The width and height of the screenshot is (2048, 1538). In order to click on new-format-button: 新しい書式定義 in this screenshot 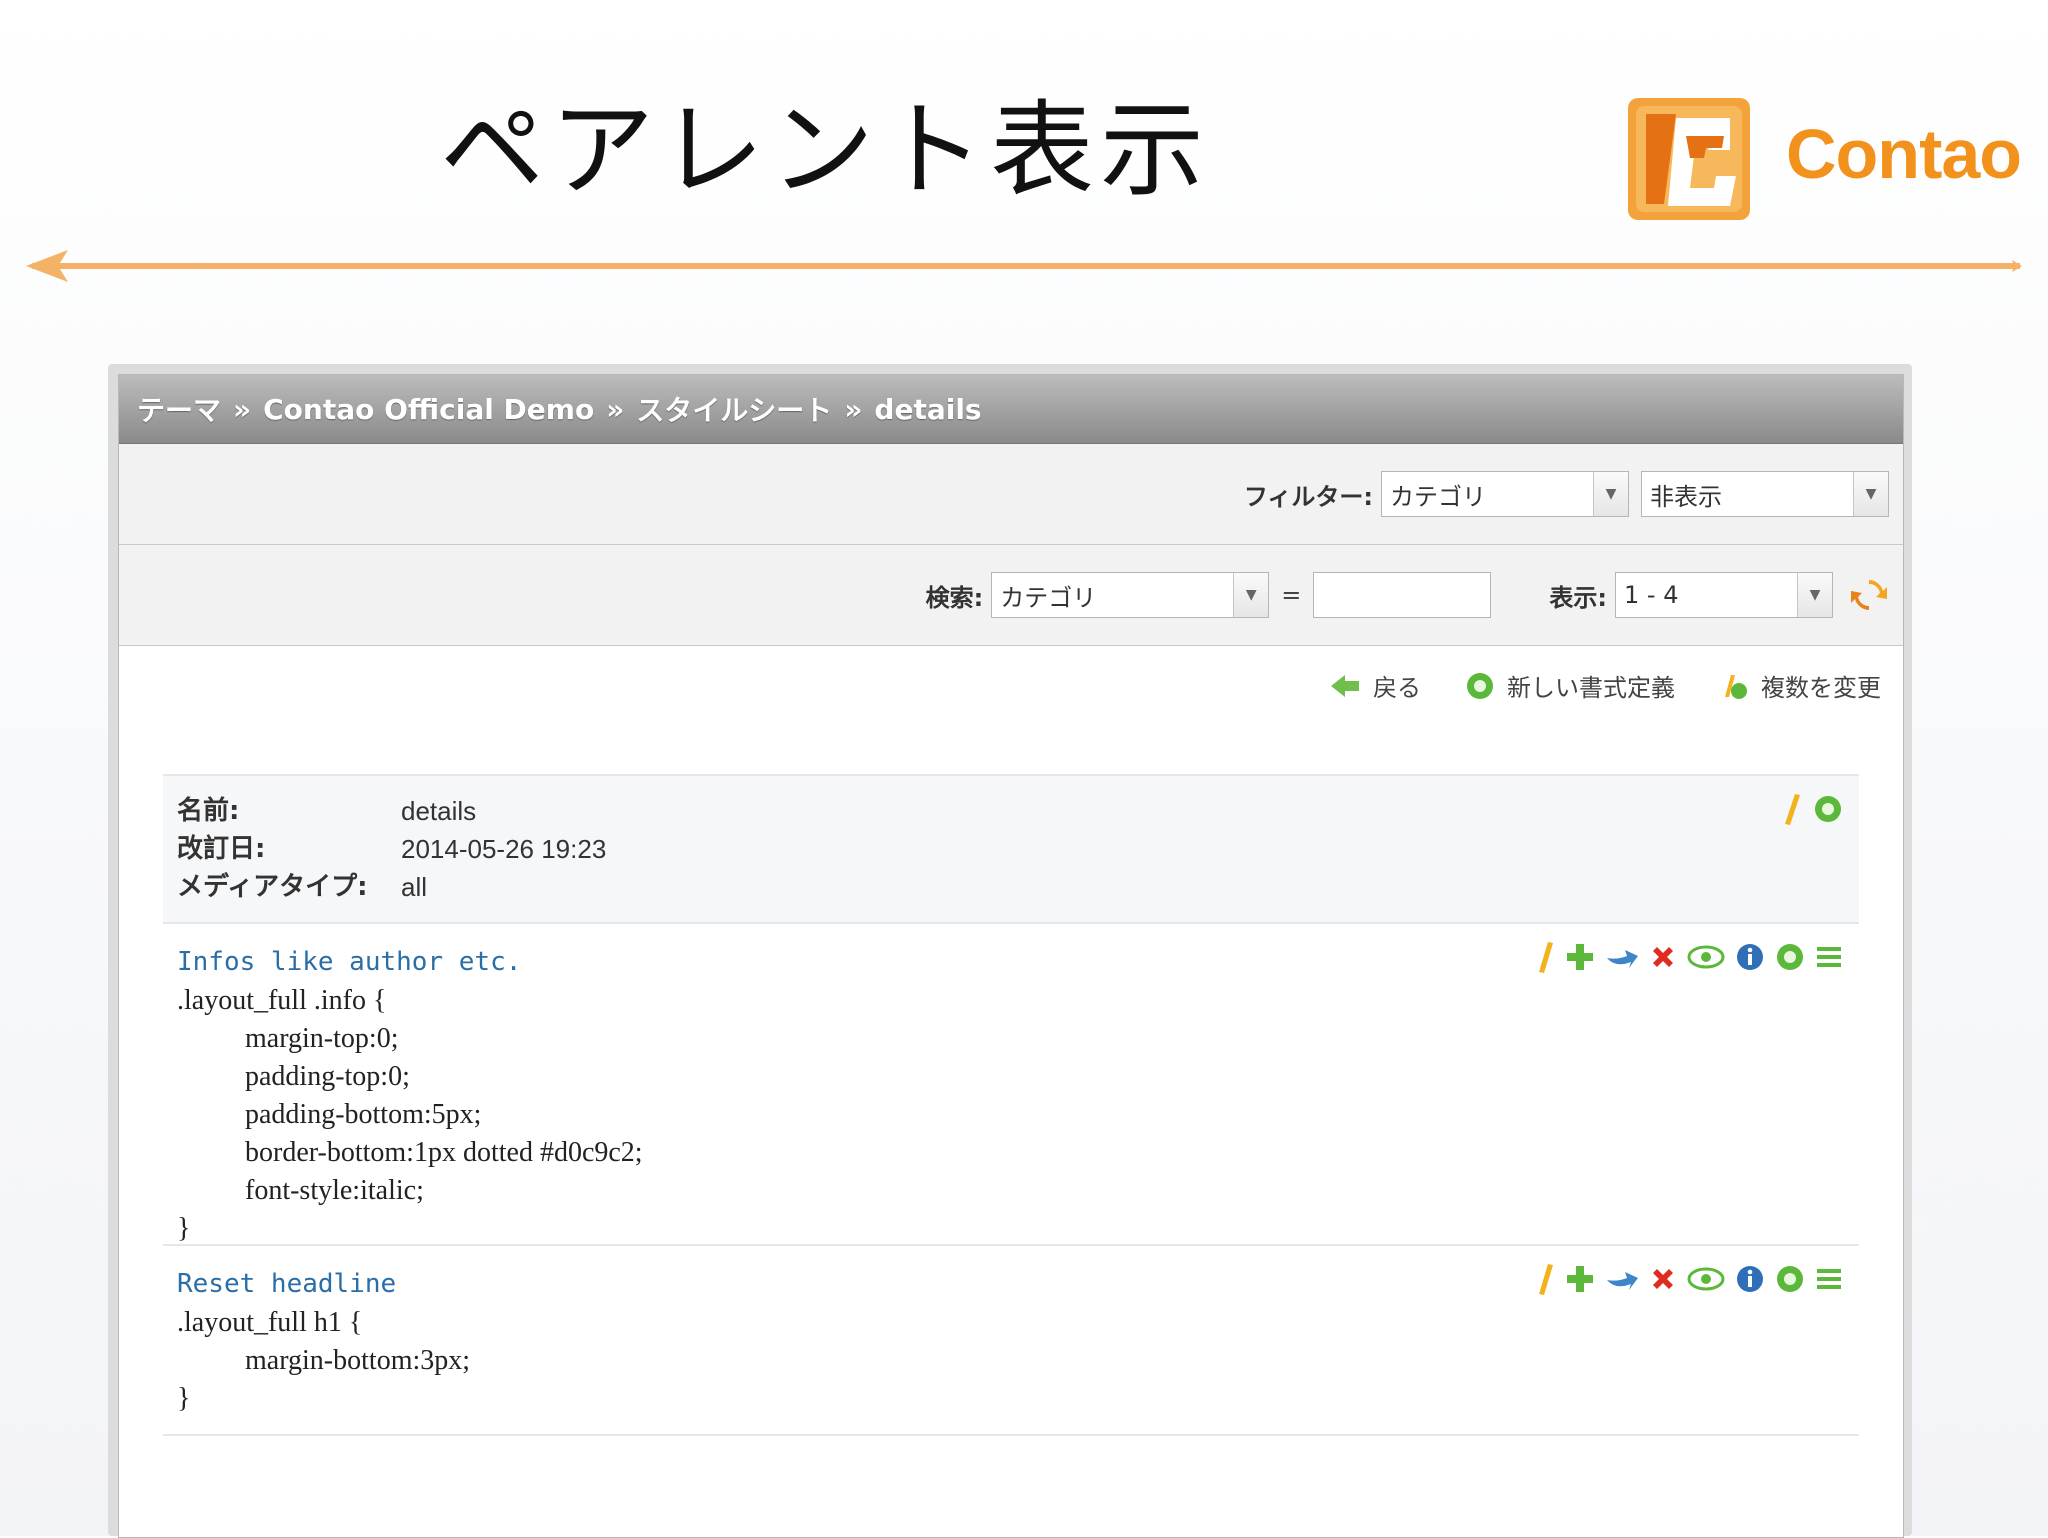, I will do `click(1570, 685)`.